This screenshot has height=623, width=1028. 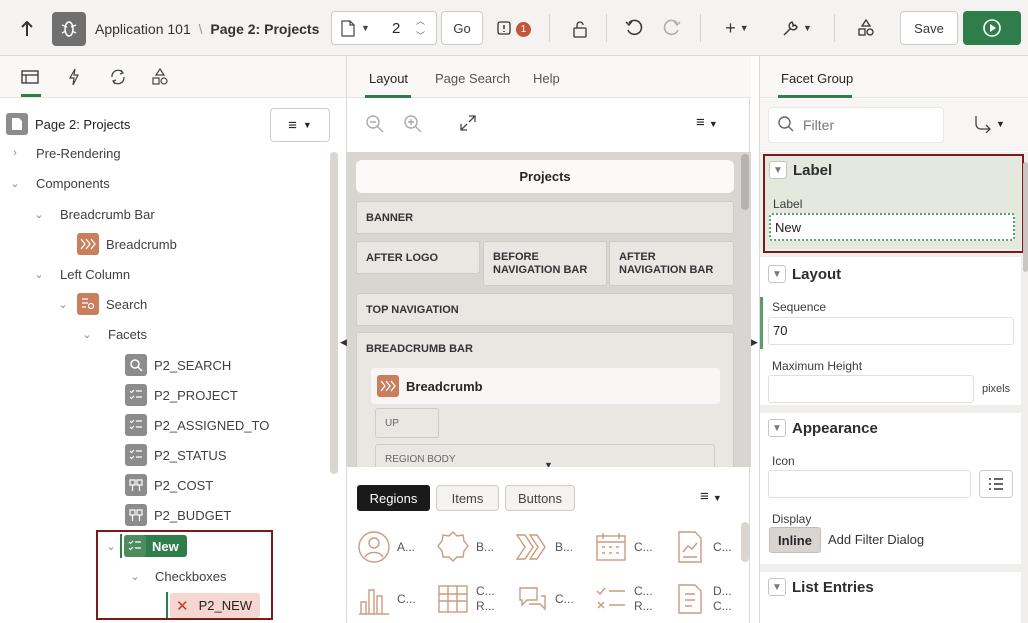 I want to click on tree-item-p2-search: P2_SEARCH, so click(x=178, y=365).